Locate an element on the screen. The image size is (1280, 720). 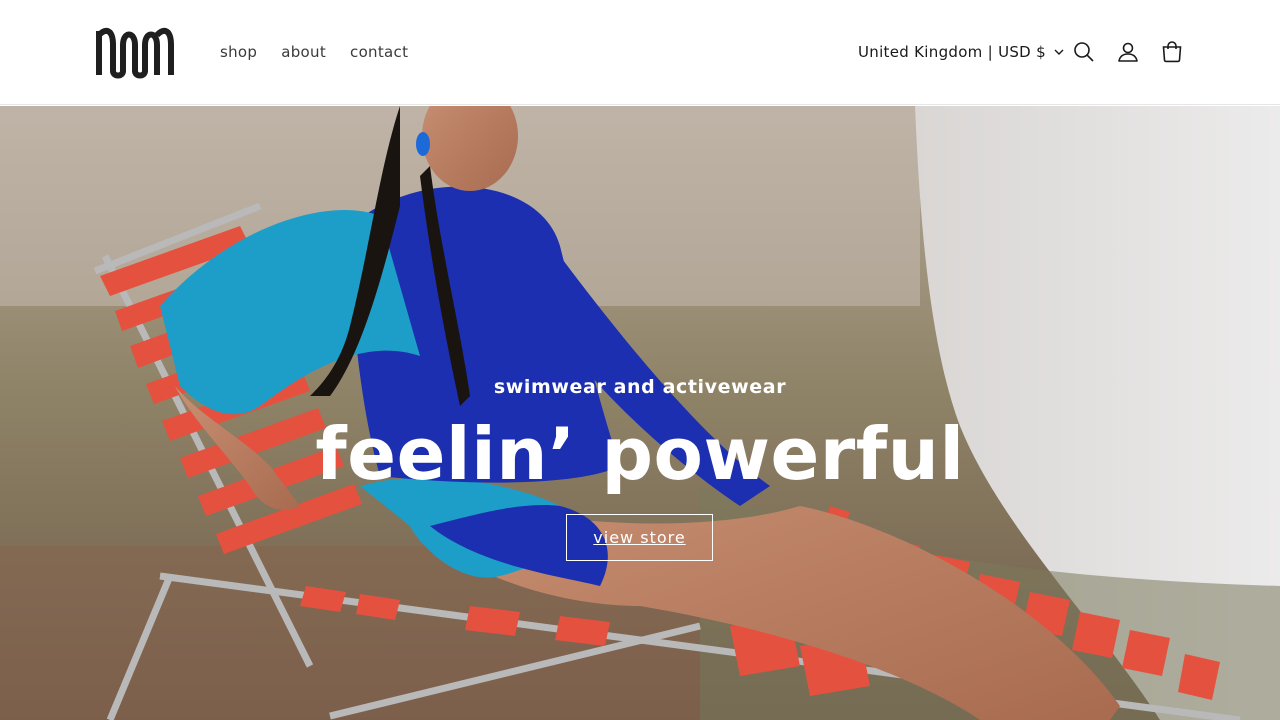
country-currency-selector: United Kingdom | USD $ is located at coordinates (961, 52).